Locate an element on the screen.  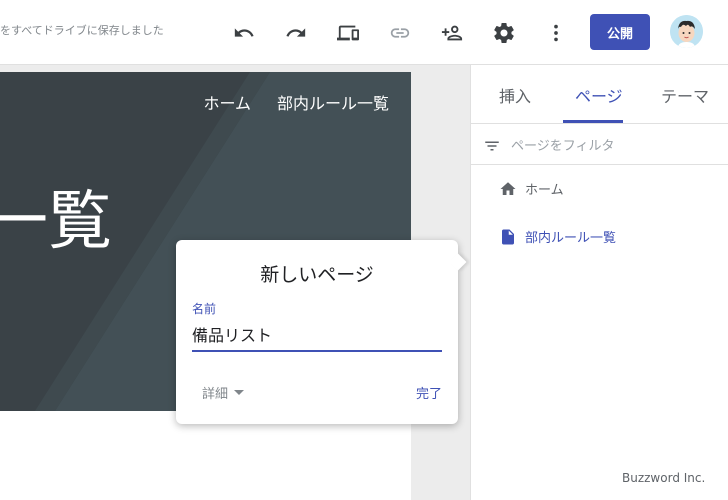
gear-icon is located at coordinates (504, 33).